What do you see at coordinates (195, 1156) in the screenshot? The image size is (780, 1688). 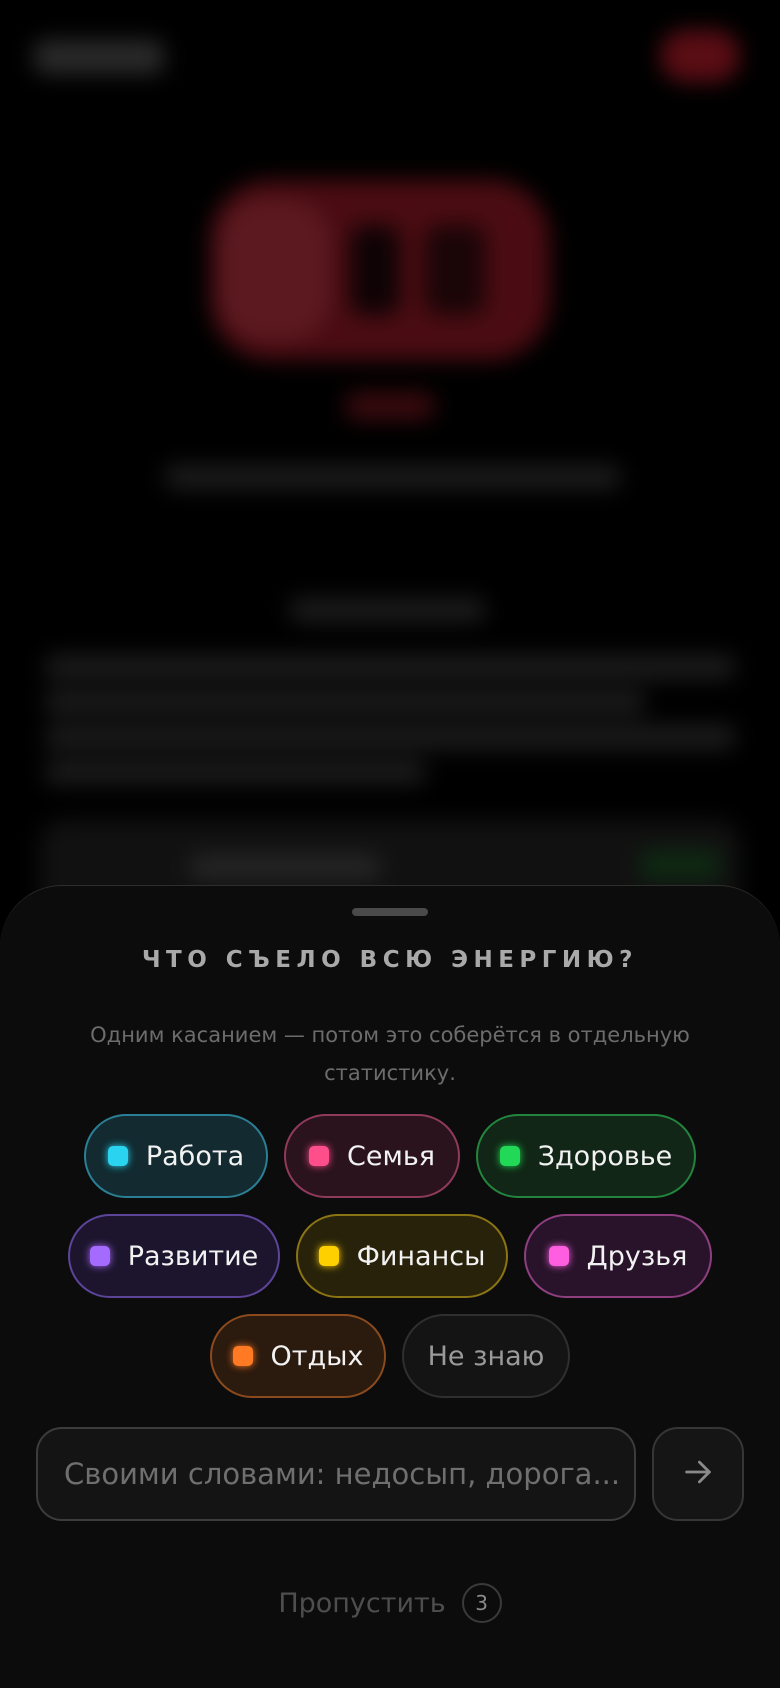 I see `category-label: Работа` at bounding box center [195, 1156].